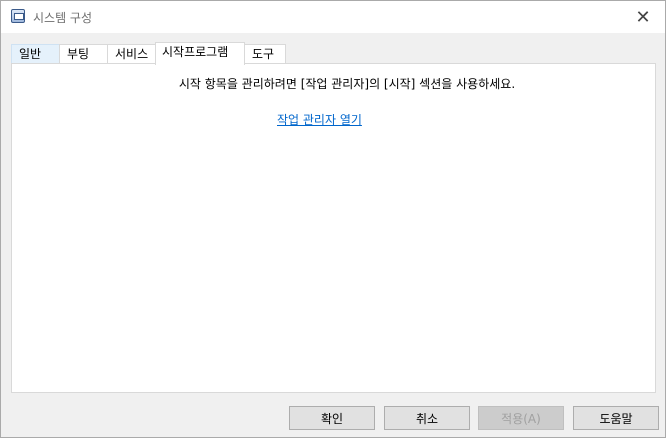  I want to click on window-title: 시스템 구성, so click(63, 18).